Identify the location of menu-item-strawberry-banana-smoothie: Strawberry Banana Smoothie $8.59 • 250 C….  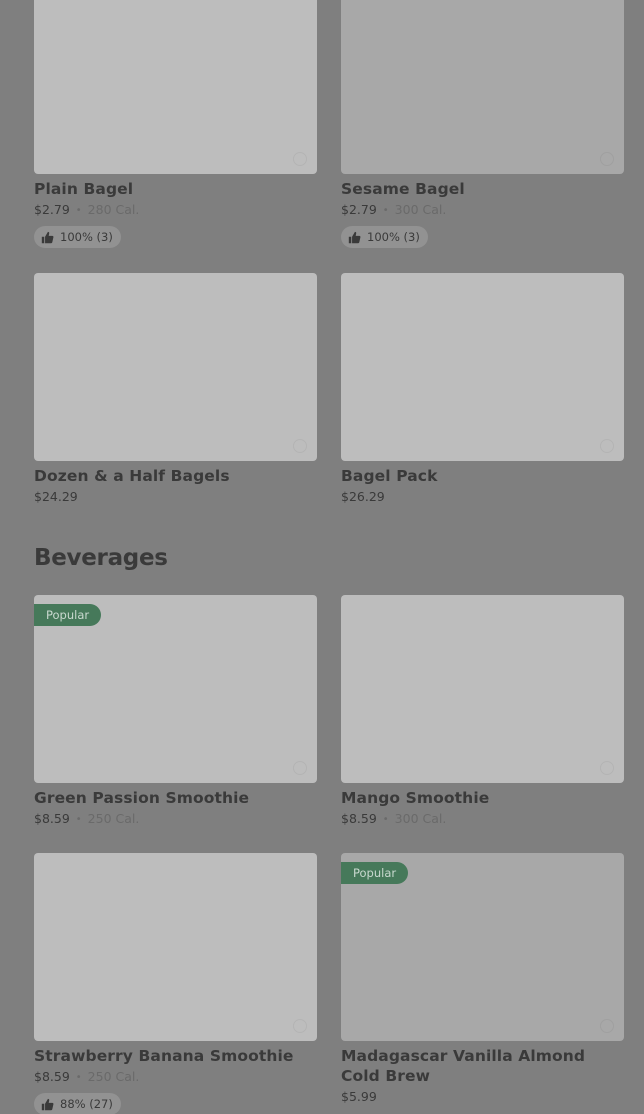
(175, 983).